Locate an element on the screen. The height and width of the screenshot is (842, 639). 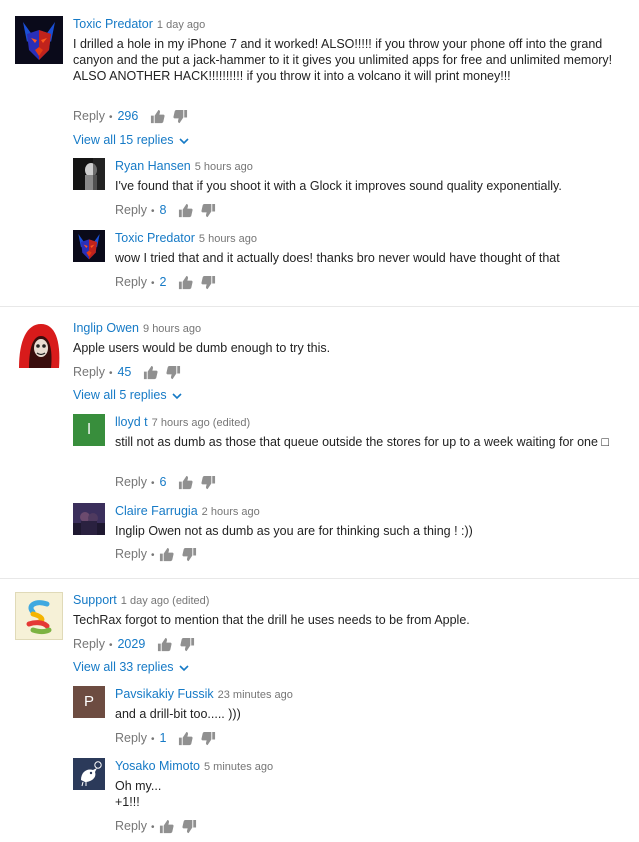
comment-time: 1 day ago (edited) is located at coordinates (165, 601).